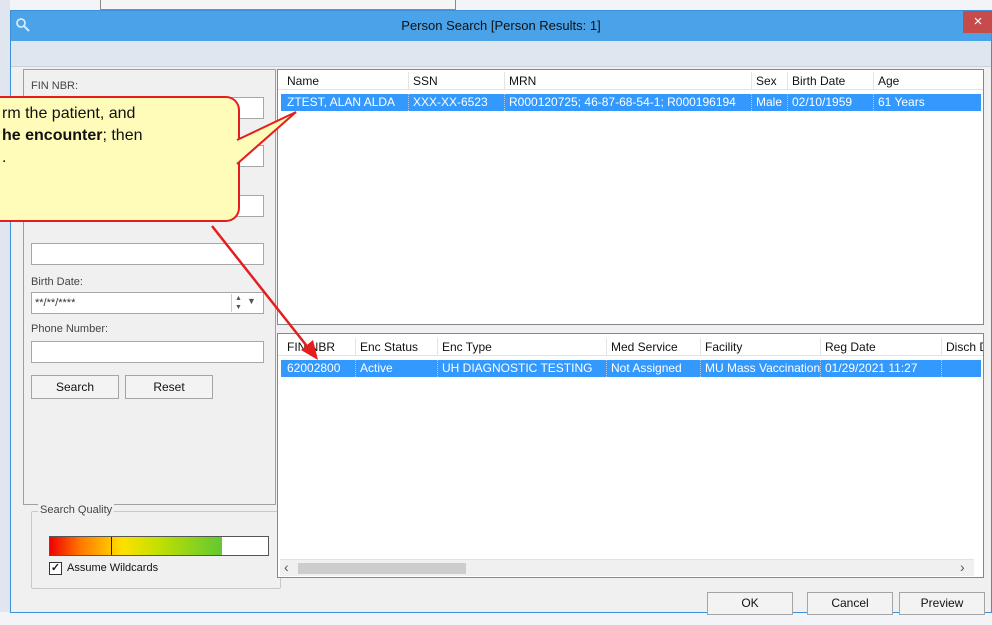  Describe the element at coordinates (52, 135) in the screenshot. I see `callout-emphasis: he encounter` at that location.